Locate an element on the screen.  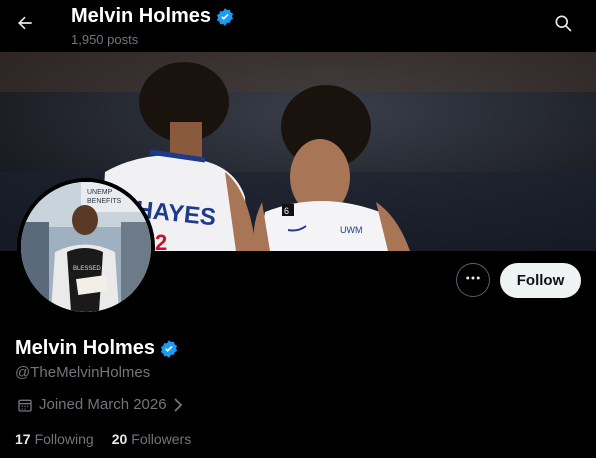
follow-stats: 17 Following 20 Followers is located at coordinates (112, 439).